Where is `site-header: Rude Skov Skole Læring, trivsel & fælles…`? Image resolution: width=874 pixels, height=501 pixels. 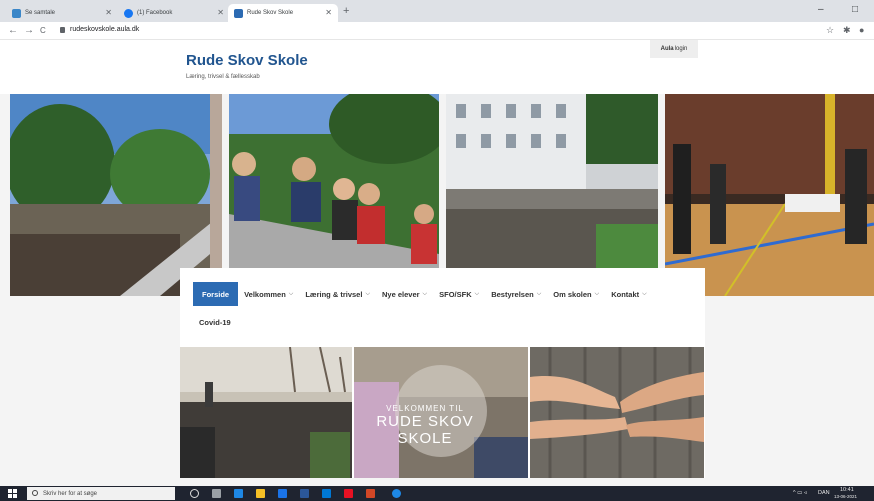 site-header: Rude Skov Skole Læring, trivsel & fælles… is located at coordinates (437, 67).